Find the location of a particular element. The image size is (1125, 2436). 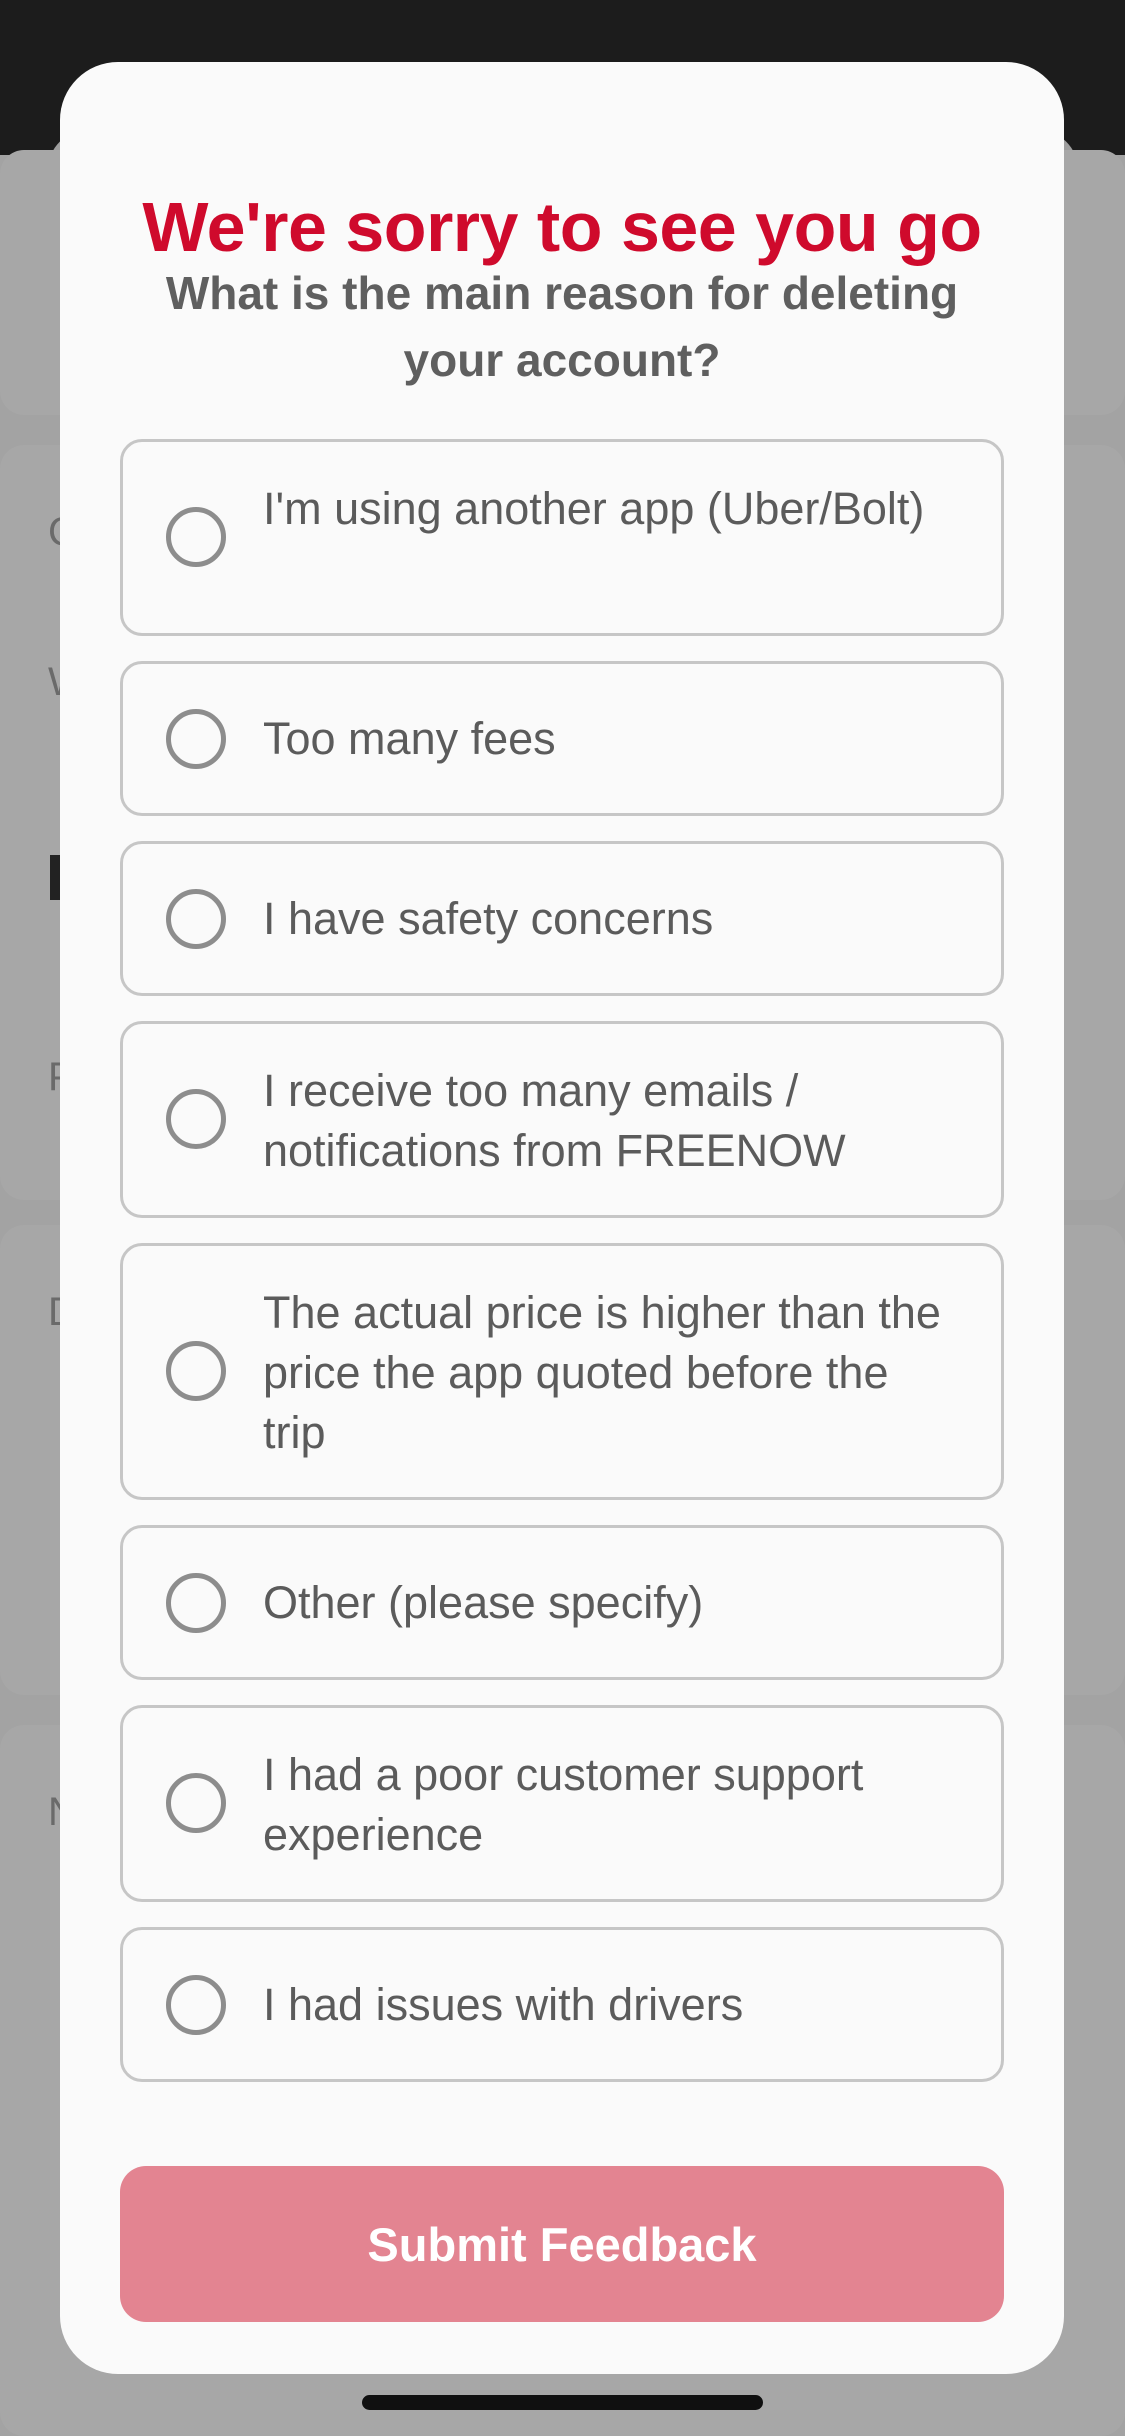

reason-option-label: I had a poor customer support experience is located at coordinates (563, 1804).